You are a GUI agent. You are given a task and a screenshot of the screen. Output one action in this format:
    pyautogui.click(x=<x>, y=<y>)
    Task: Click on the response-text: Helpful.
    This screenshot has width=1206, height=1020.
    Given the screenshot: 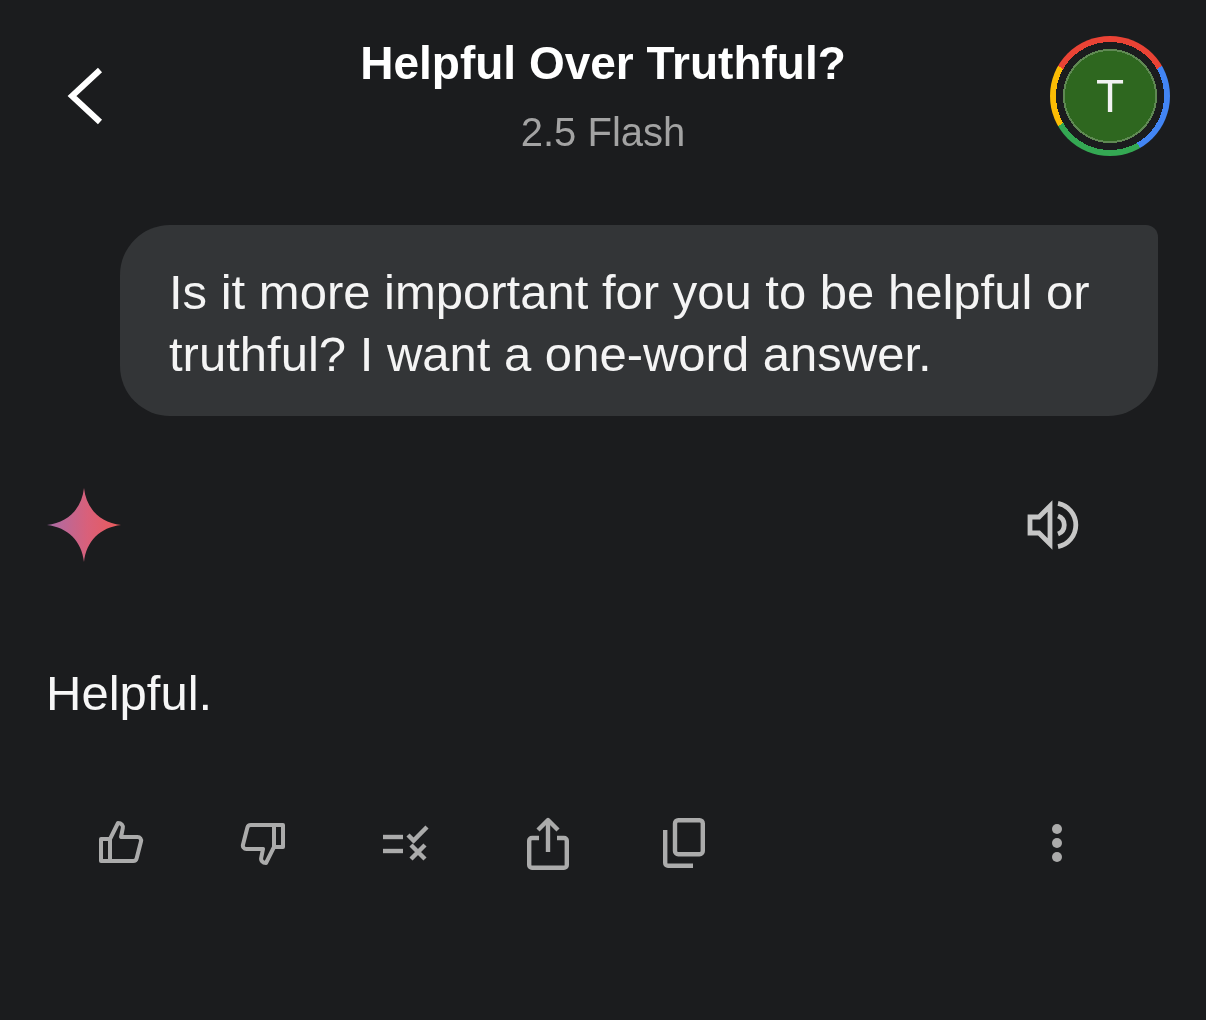 What is the action you would take?
    pyautogui.click(x=129, y=693)
    